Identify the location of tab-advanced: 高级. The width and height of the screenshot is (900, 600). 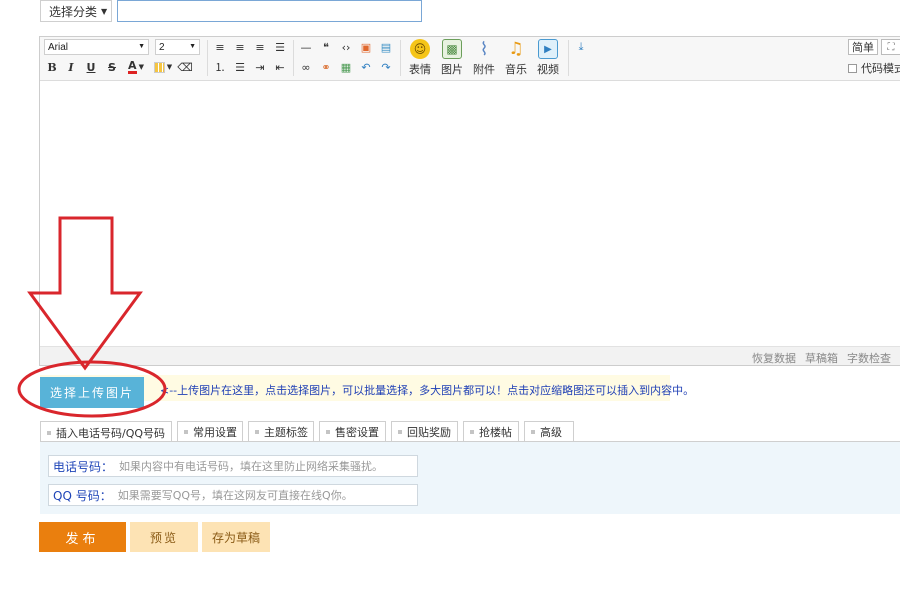
(549, 431).